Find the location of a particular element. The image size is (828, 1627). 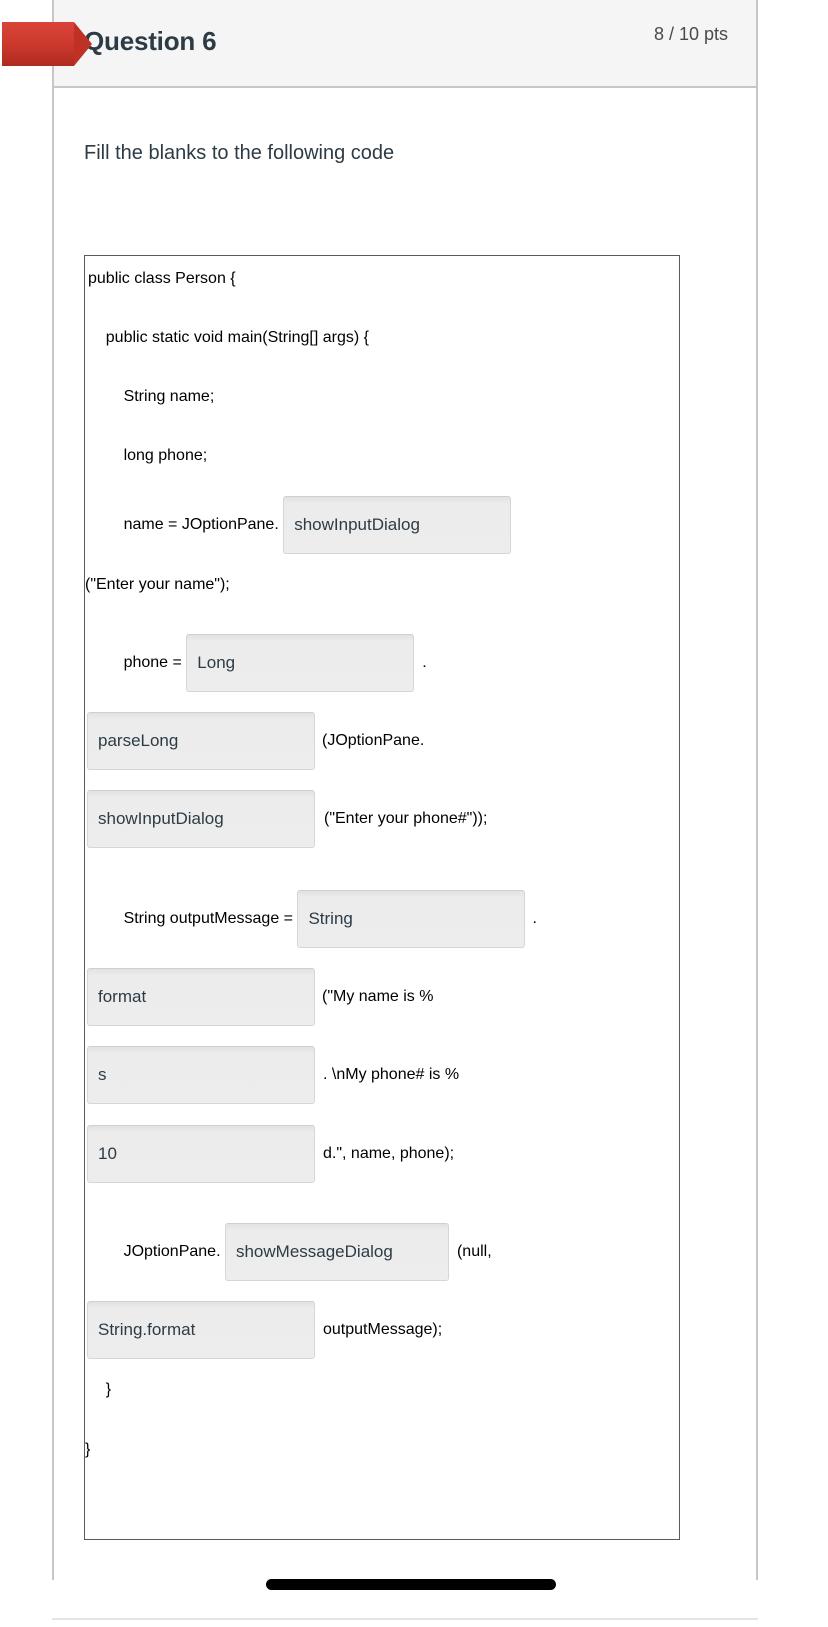

code-row: format ("My name is % is located at coordinates (383, 997).